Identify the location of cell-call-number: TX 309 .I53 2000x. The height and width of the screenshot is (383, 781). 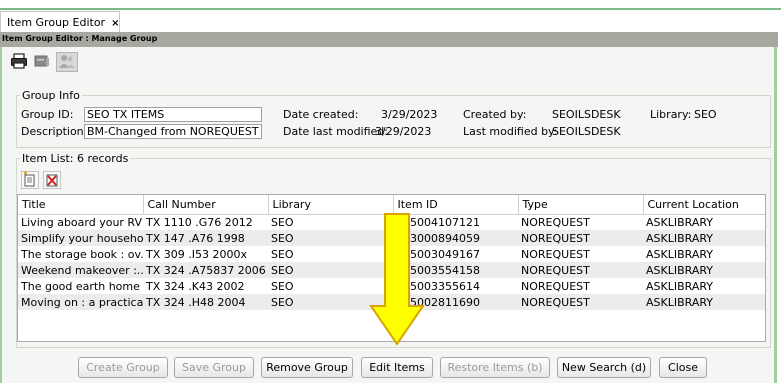
(196, 254).